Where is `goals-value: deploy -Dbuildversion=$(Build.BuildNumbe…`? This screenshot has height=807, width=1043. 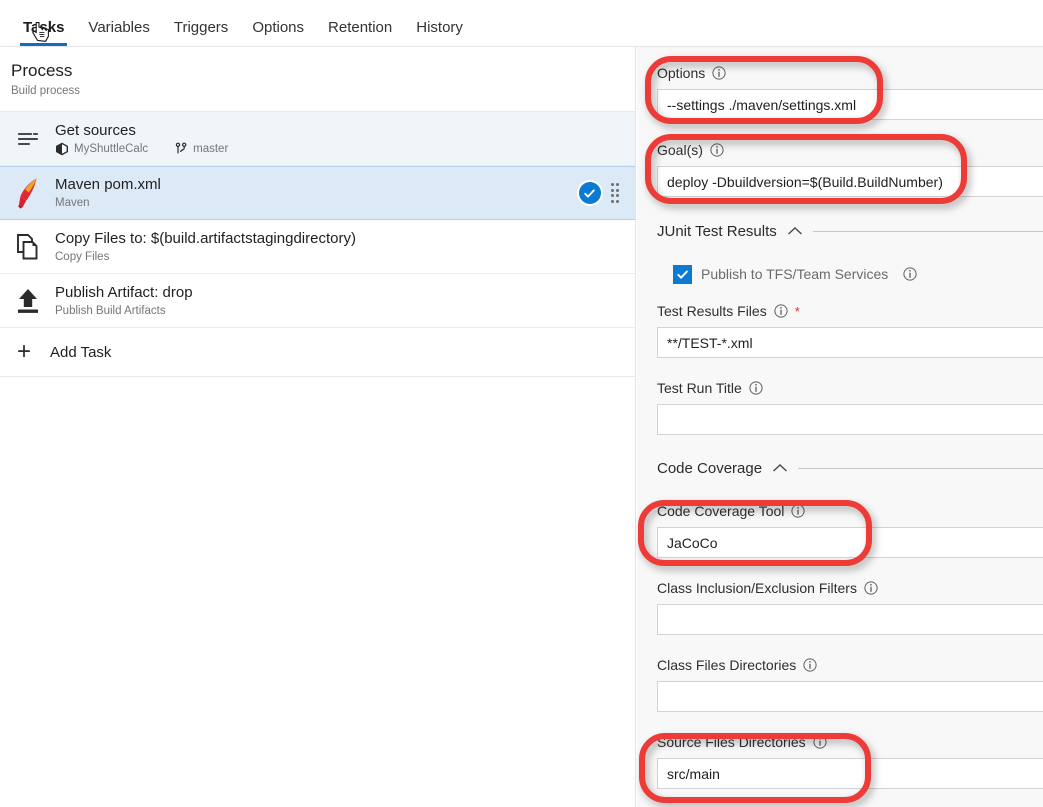 goals-value: deploy -Dbuildversion=$(Build.BuildNumbe… is located at coordinates (805, 181).